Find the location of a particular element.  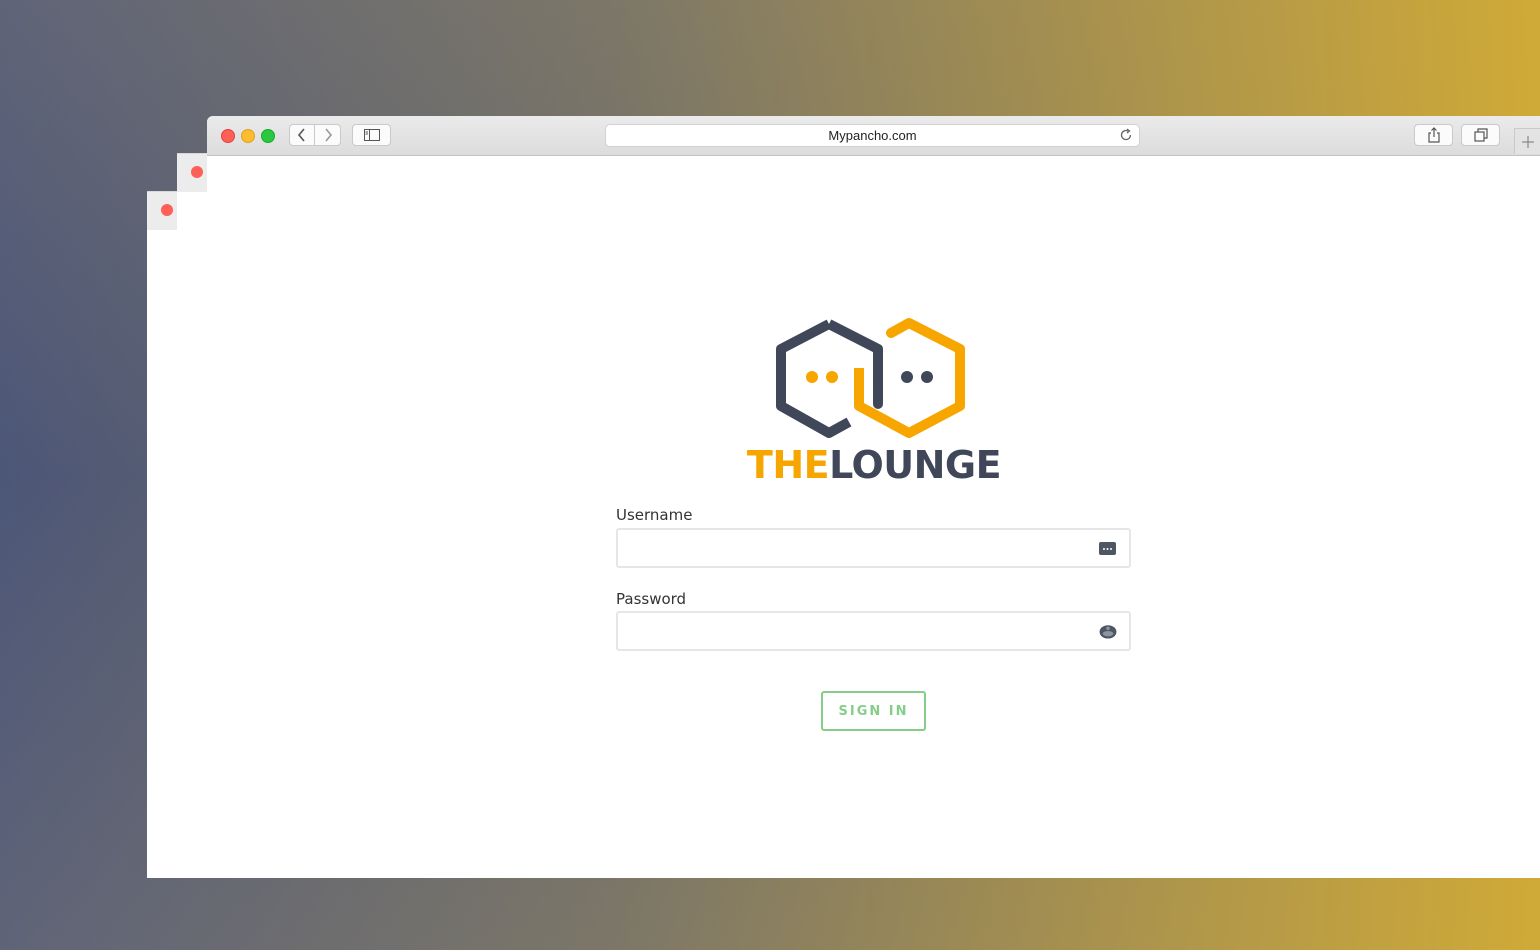

address-bar: Mypancho.com is located at coordinates (872, 135).